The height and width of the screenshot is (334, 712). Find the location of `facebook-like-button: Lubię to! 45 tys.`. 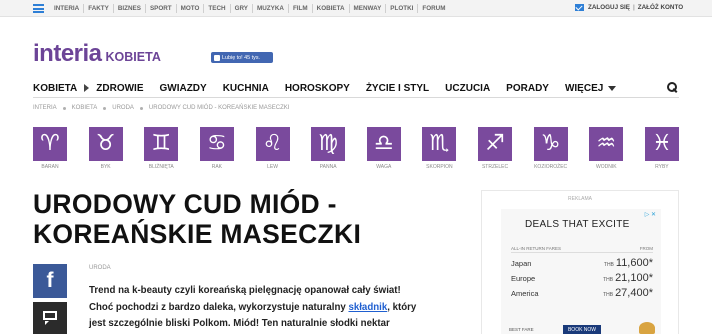

facebook-like-button: Lubię to! 45 tys. is located at coordinates (242, 57).